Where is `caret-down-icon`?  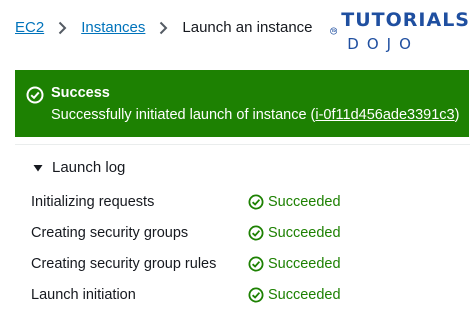
caret-down-icon is located at coordinates (38, 167).